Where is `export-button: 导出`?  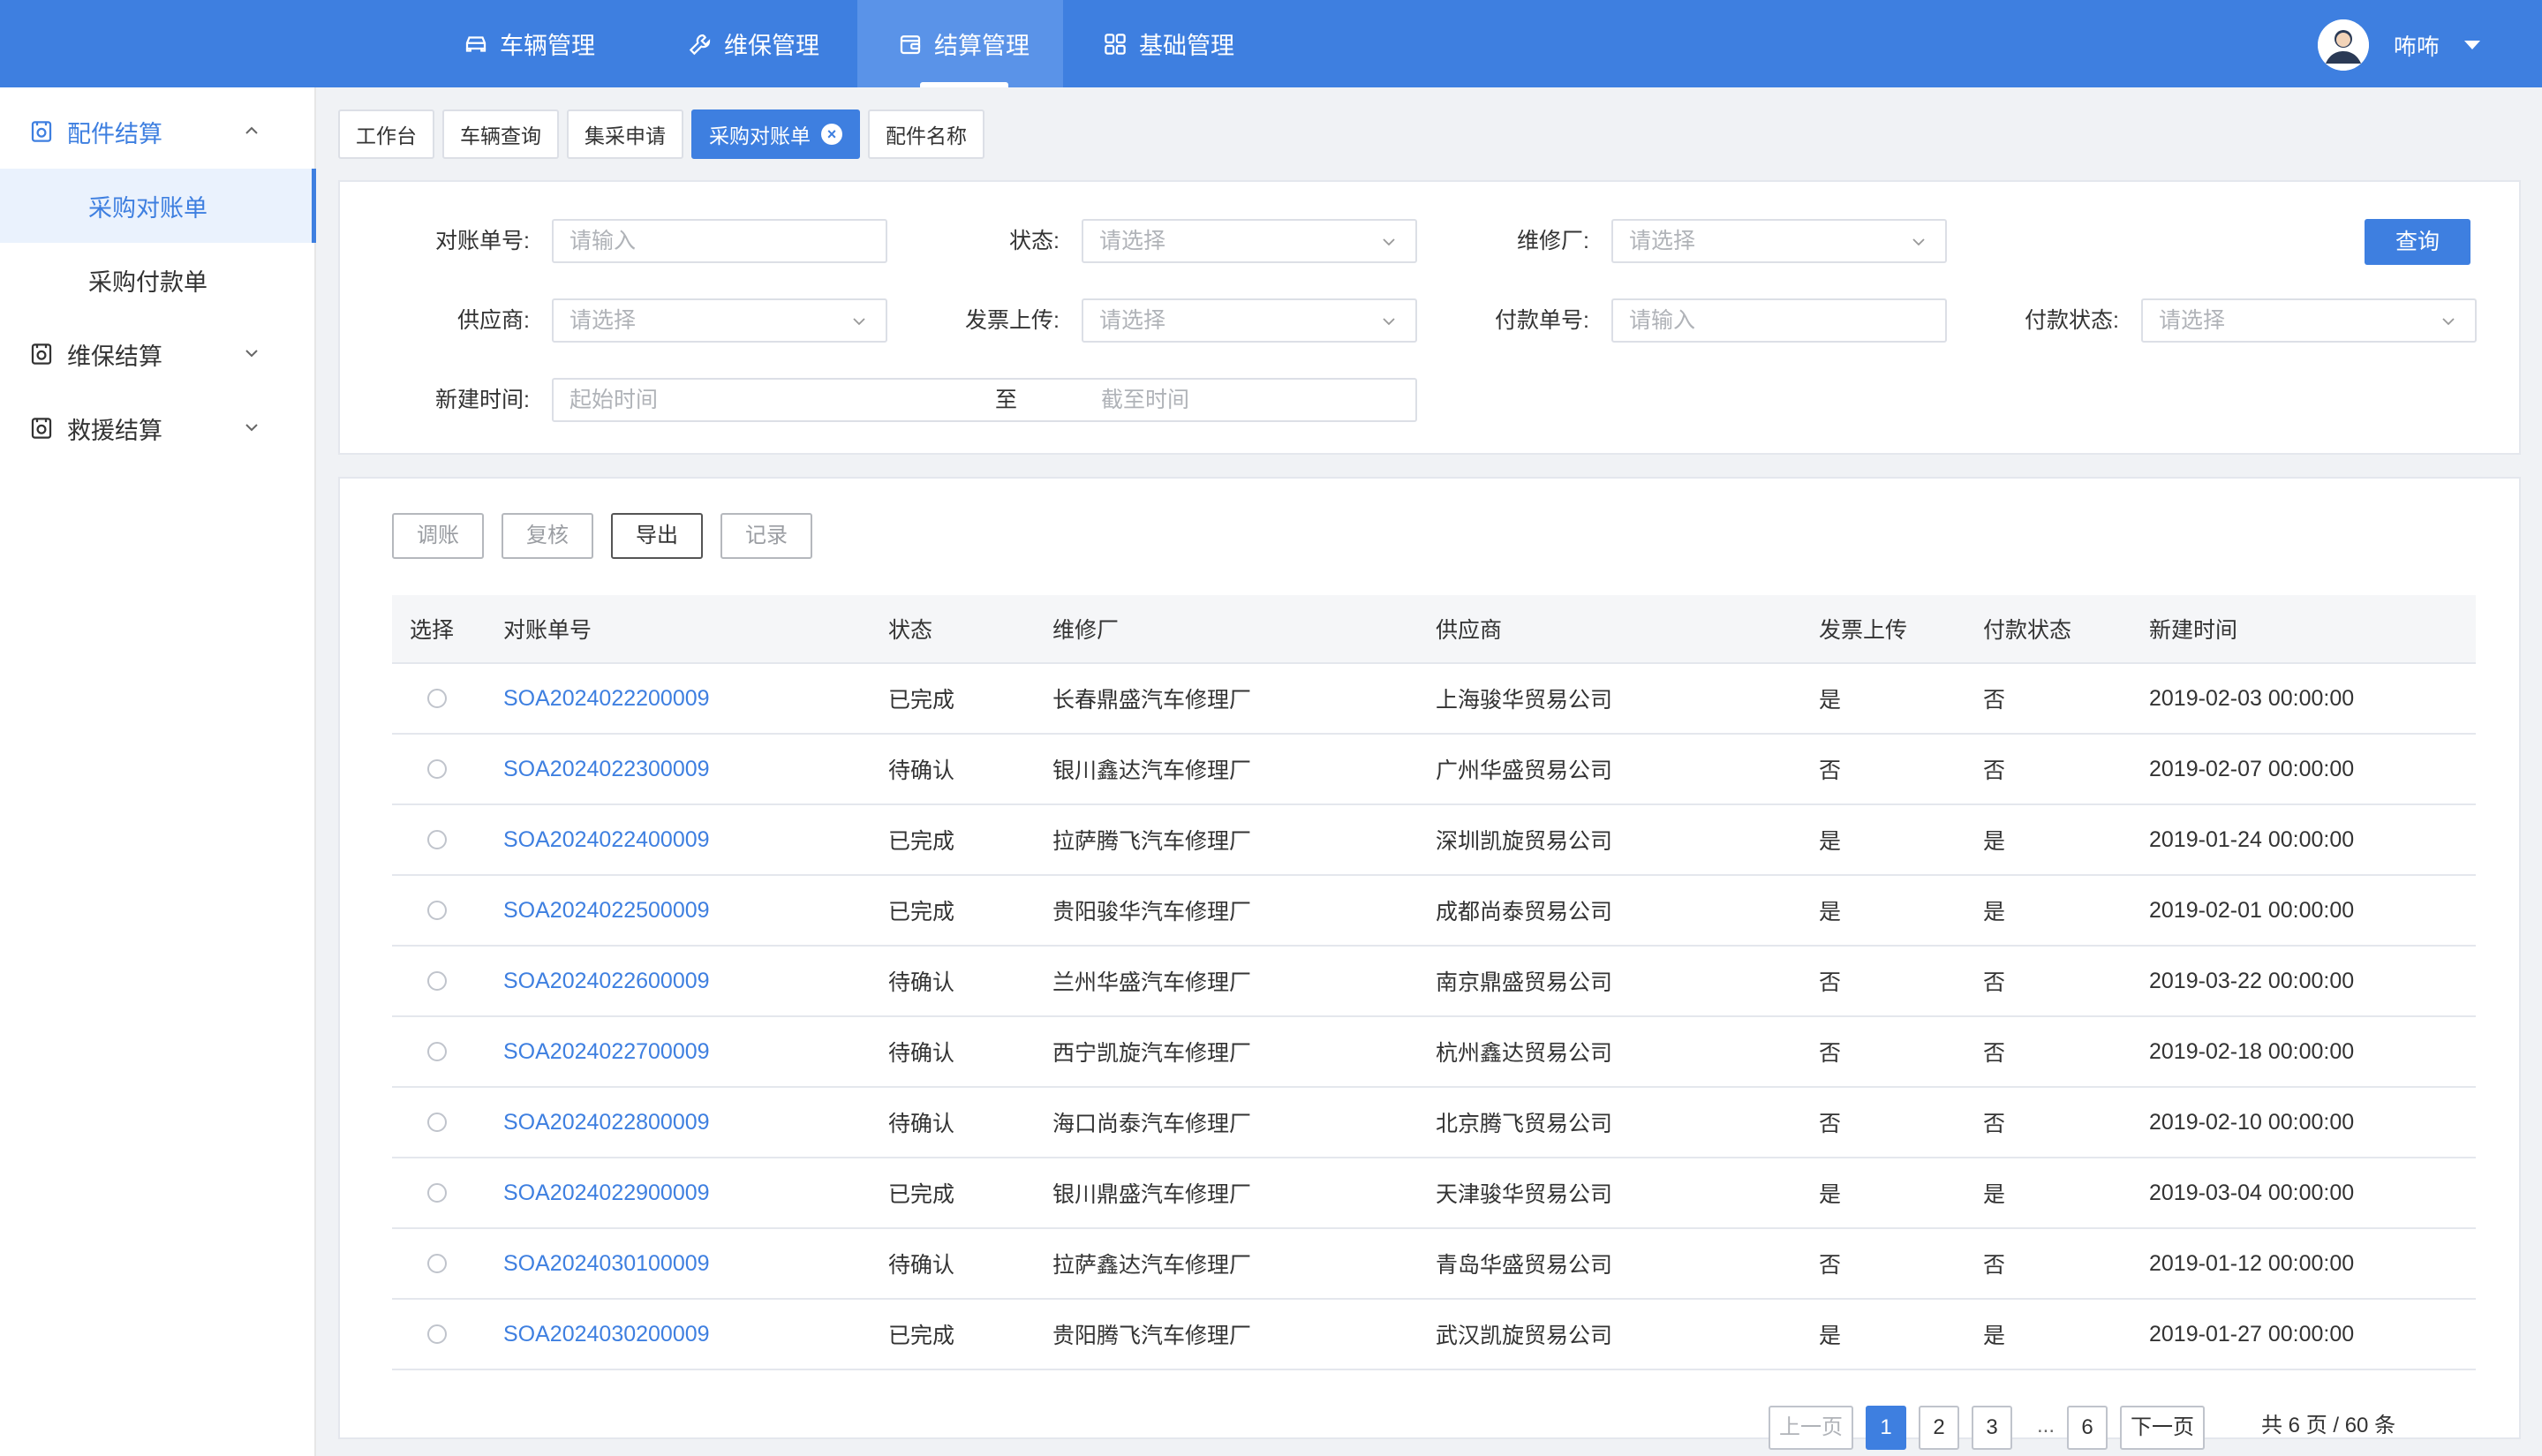 export-button: 导出 is located at coordinates (657, 536).